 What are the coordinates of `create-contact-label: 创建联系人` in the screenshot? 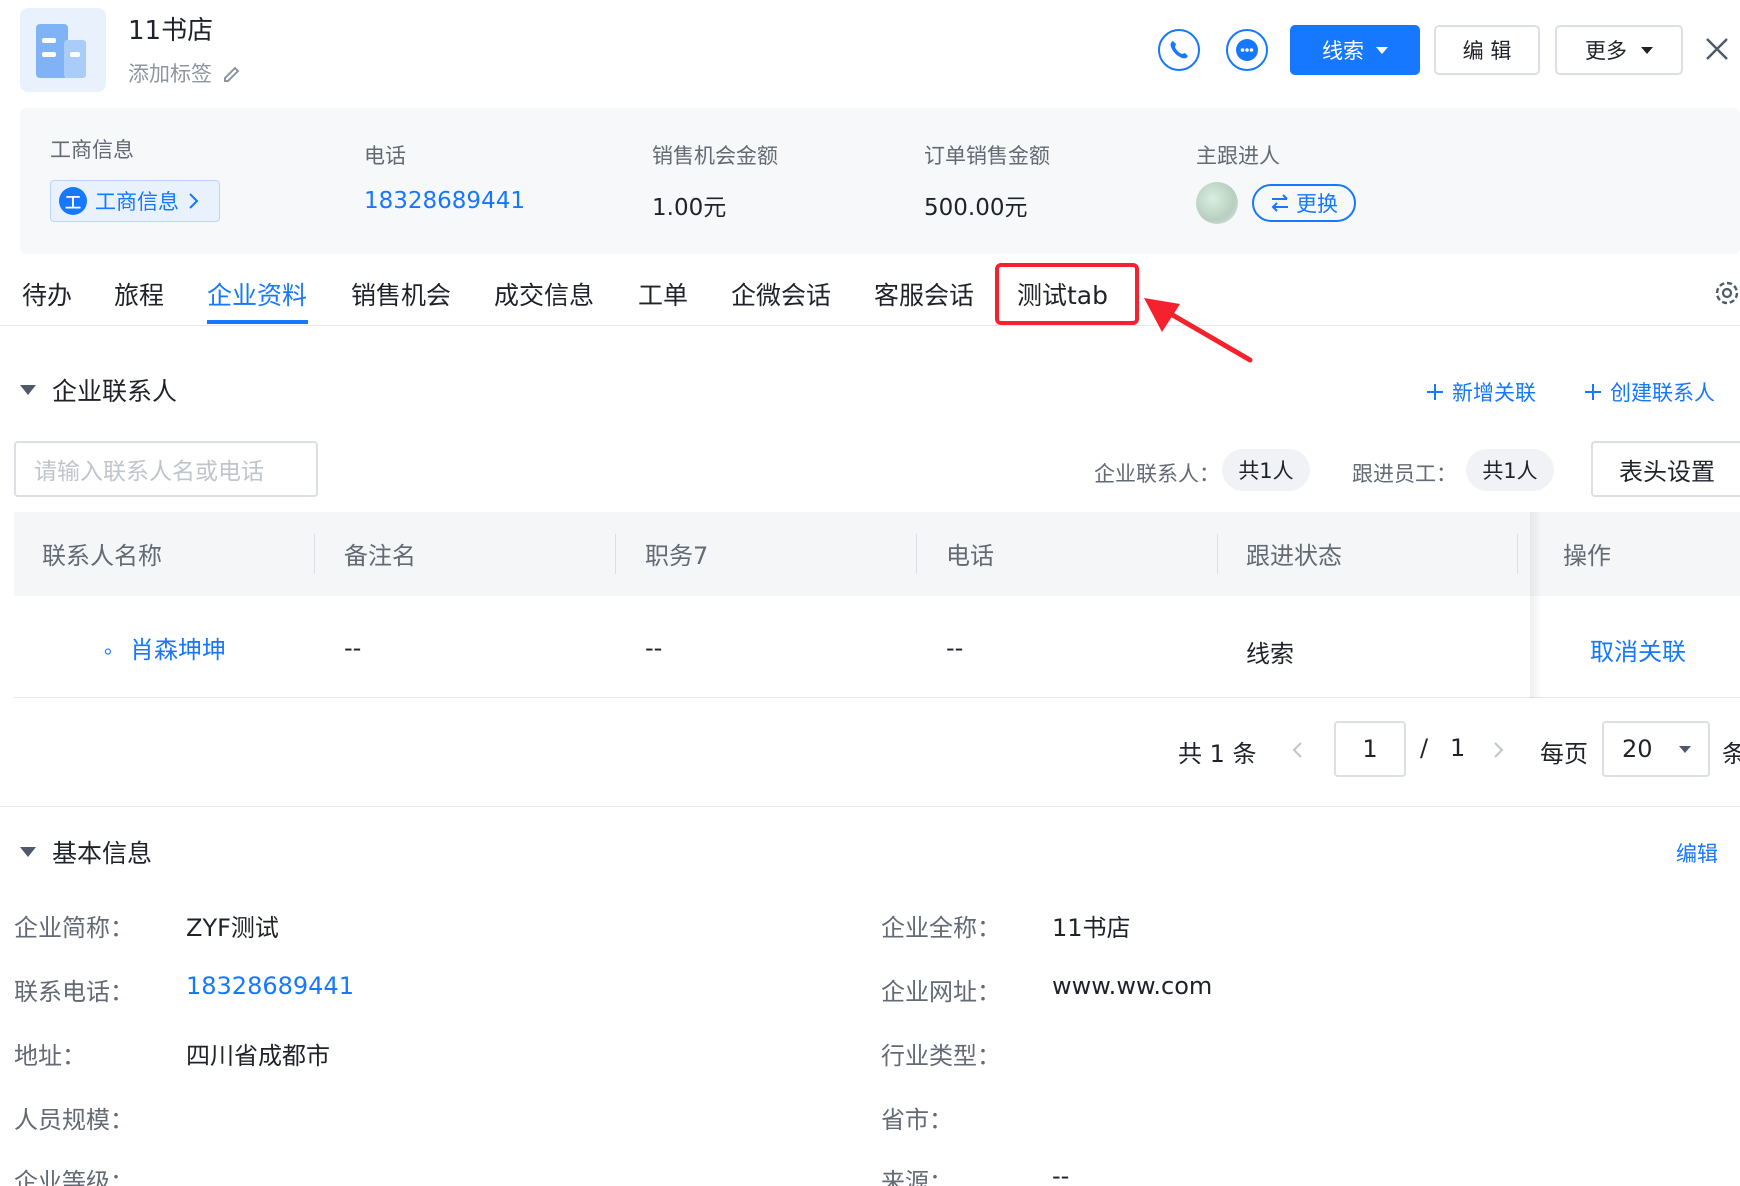 It's located at (1662, 393).